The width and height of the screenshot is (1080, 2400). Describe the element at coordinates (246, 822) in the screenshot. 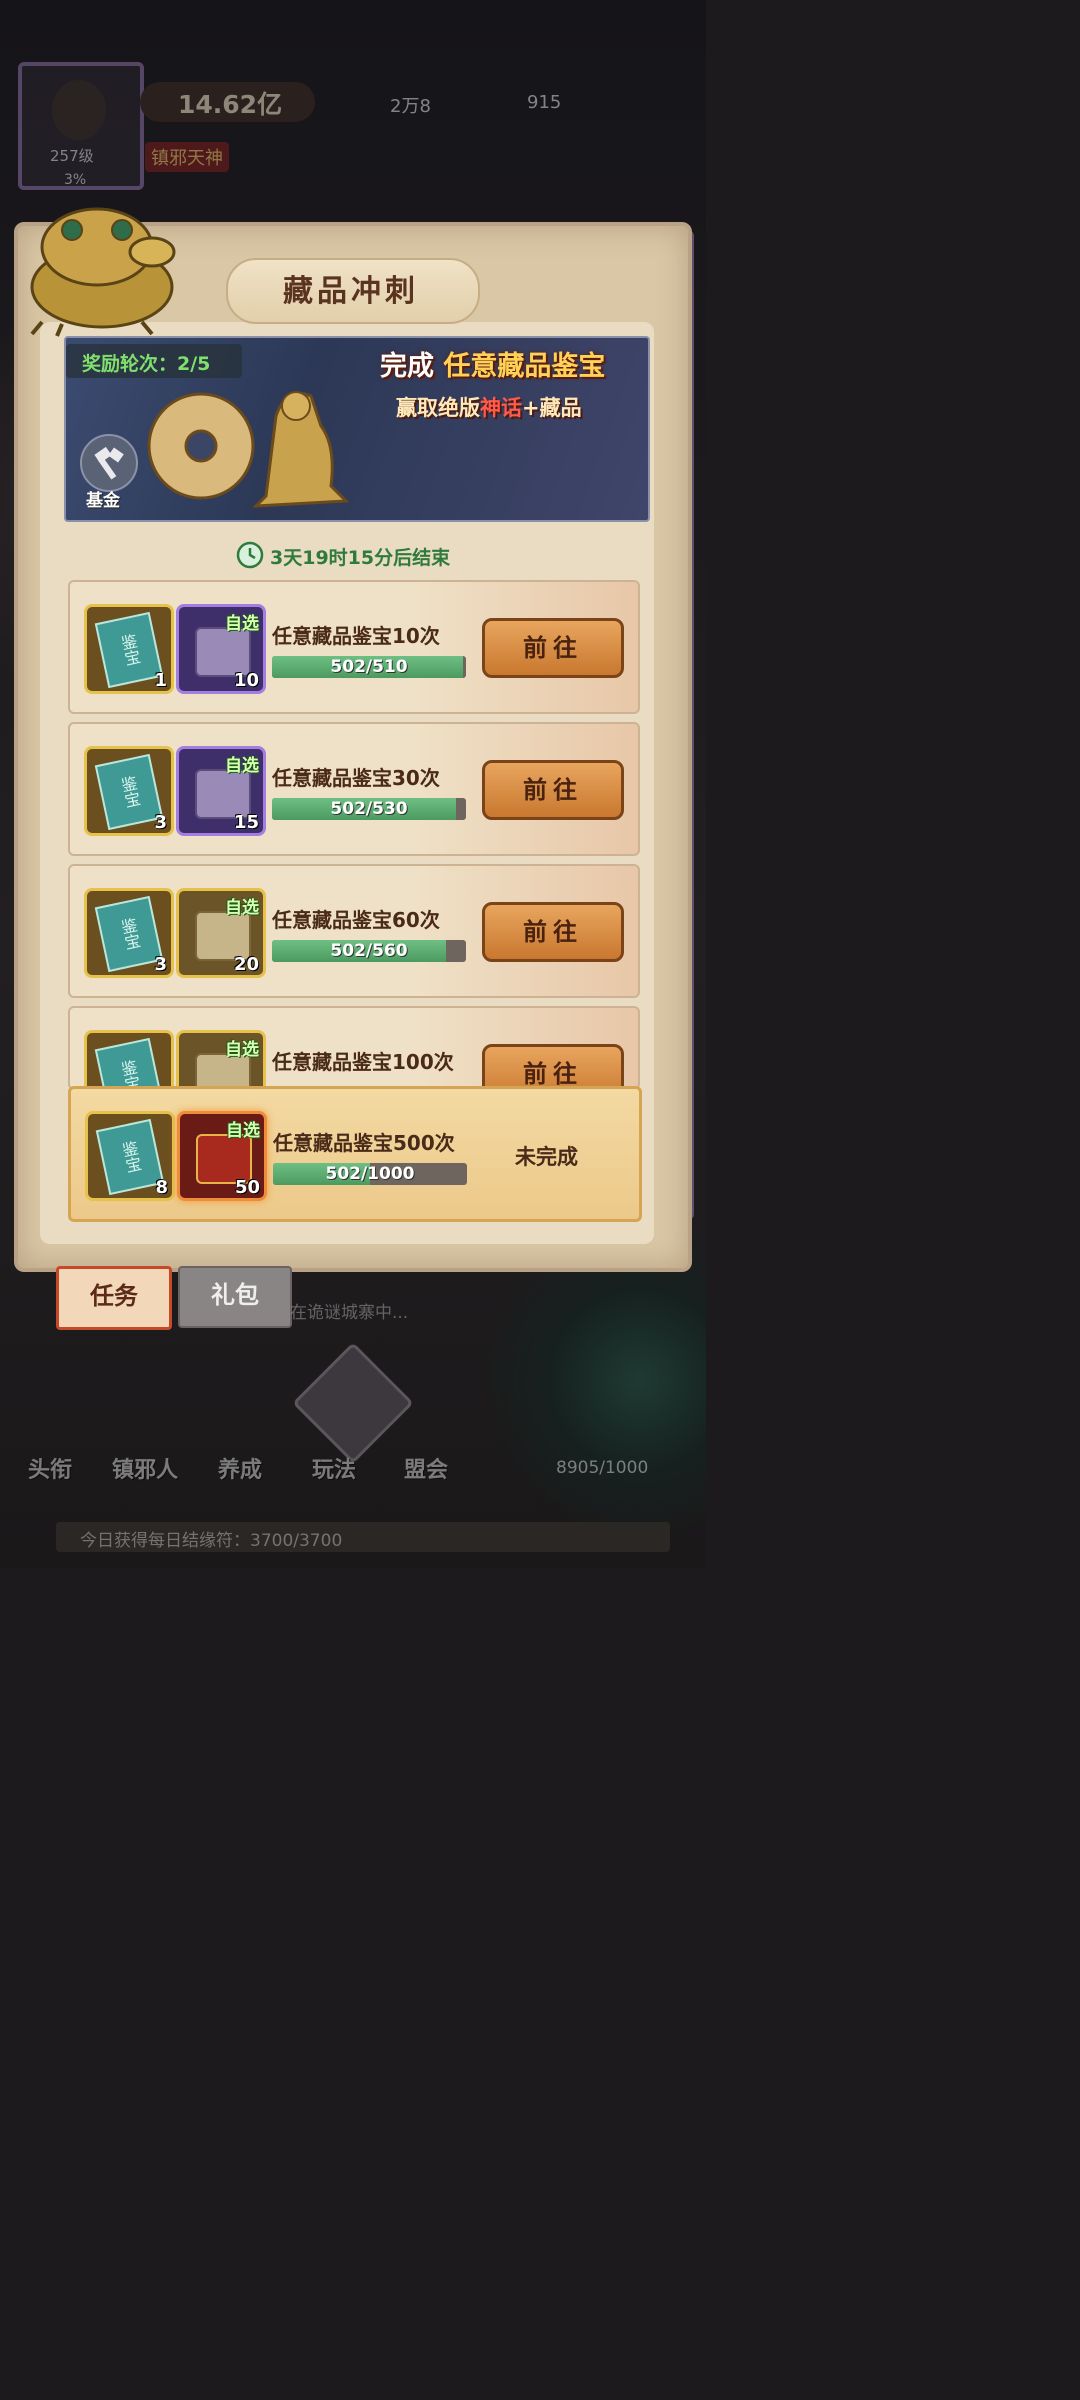

I see `reward-qty: 15` at that location.